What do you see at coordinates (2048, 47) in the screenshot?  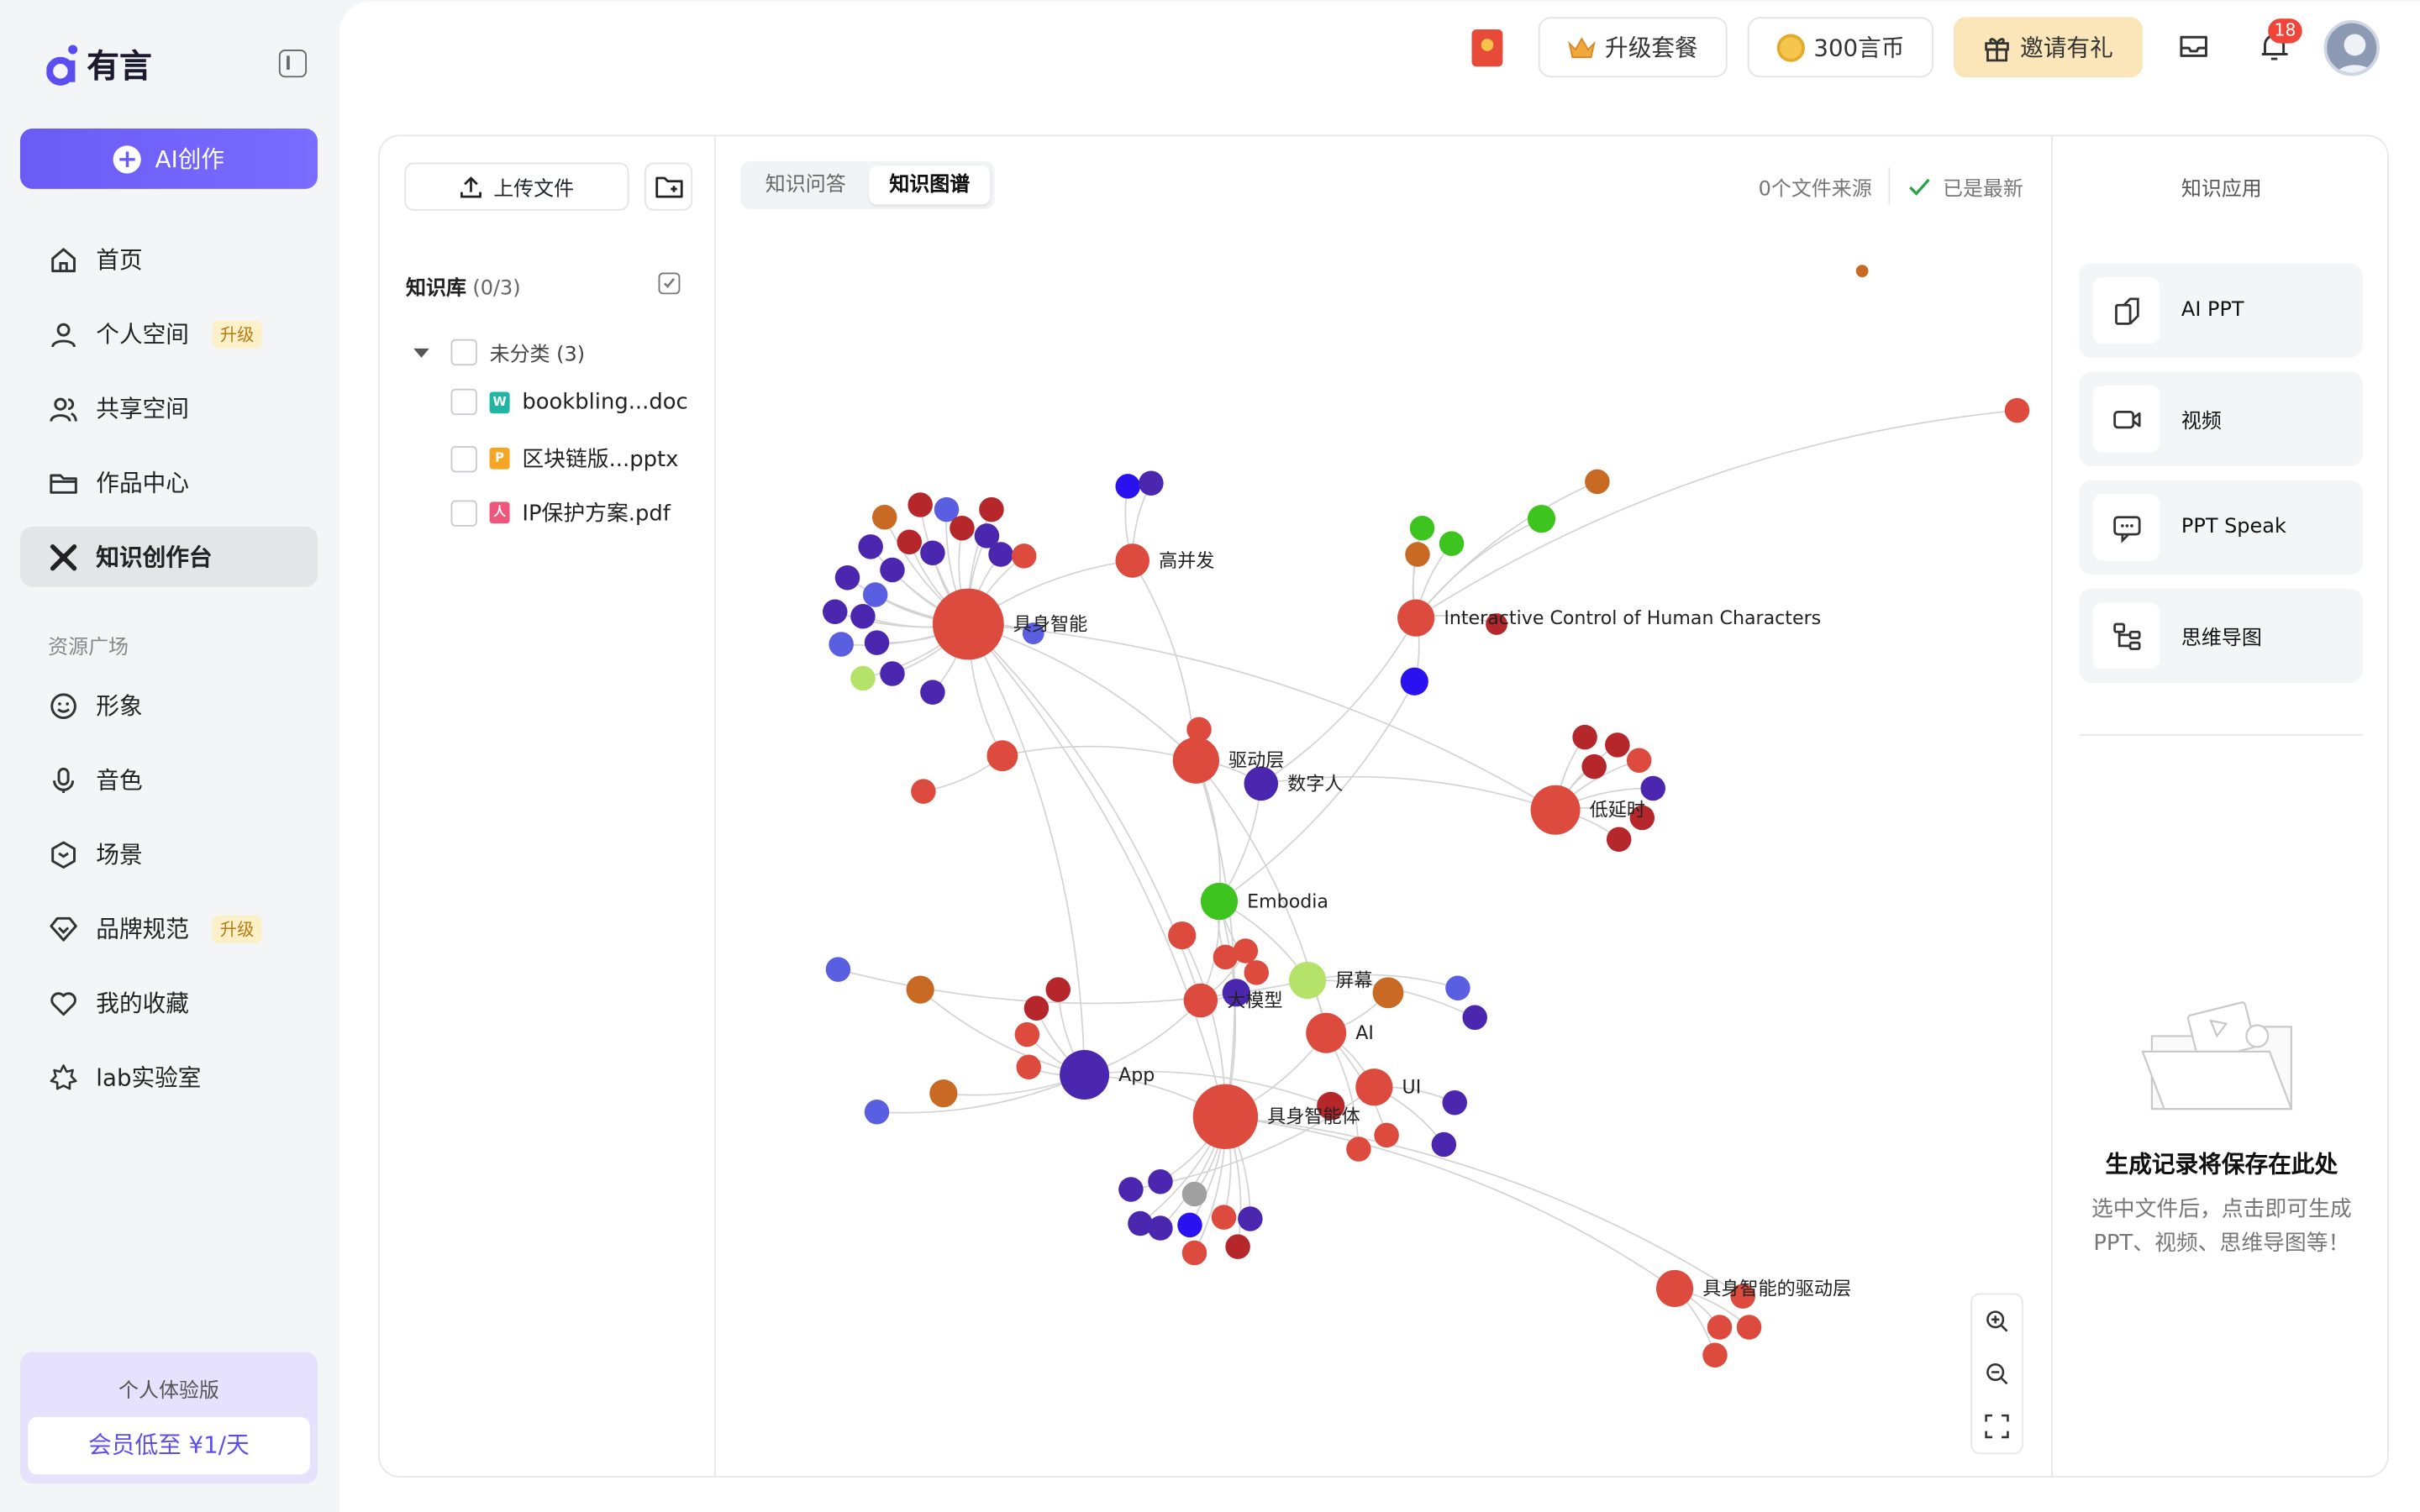 I see `invite-button: 邀请有礼` at bounding box center [2048, 47].